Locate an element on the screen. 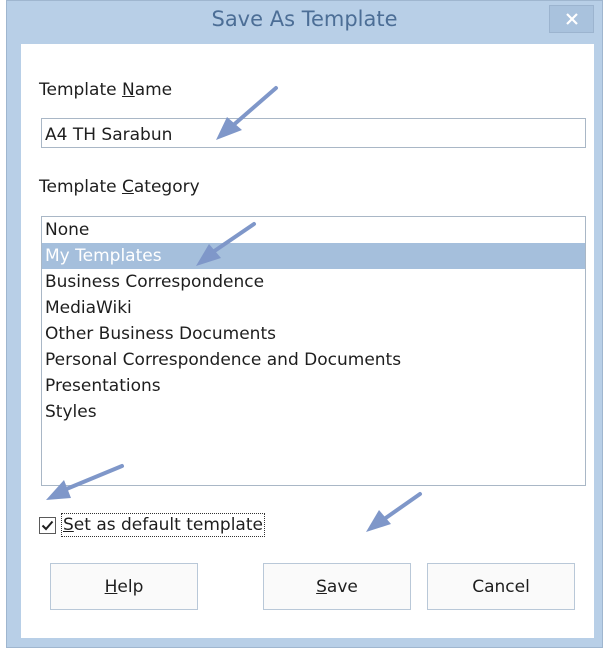  dialog-title: Save As Template is located at coordinates (304, 19).